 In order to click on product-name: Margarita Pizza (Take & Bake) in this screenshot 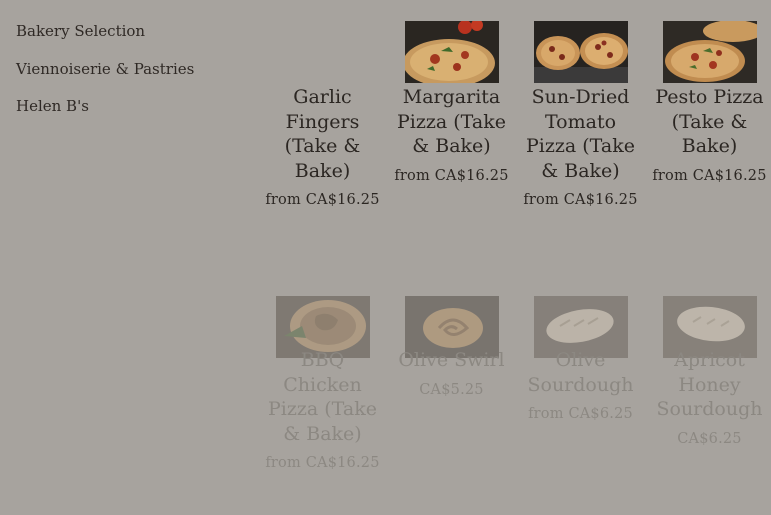, I will do `click(451, 122)`.